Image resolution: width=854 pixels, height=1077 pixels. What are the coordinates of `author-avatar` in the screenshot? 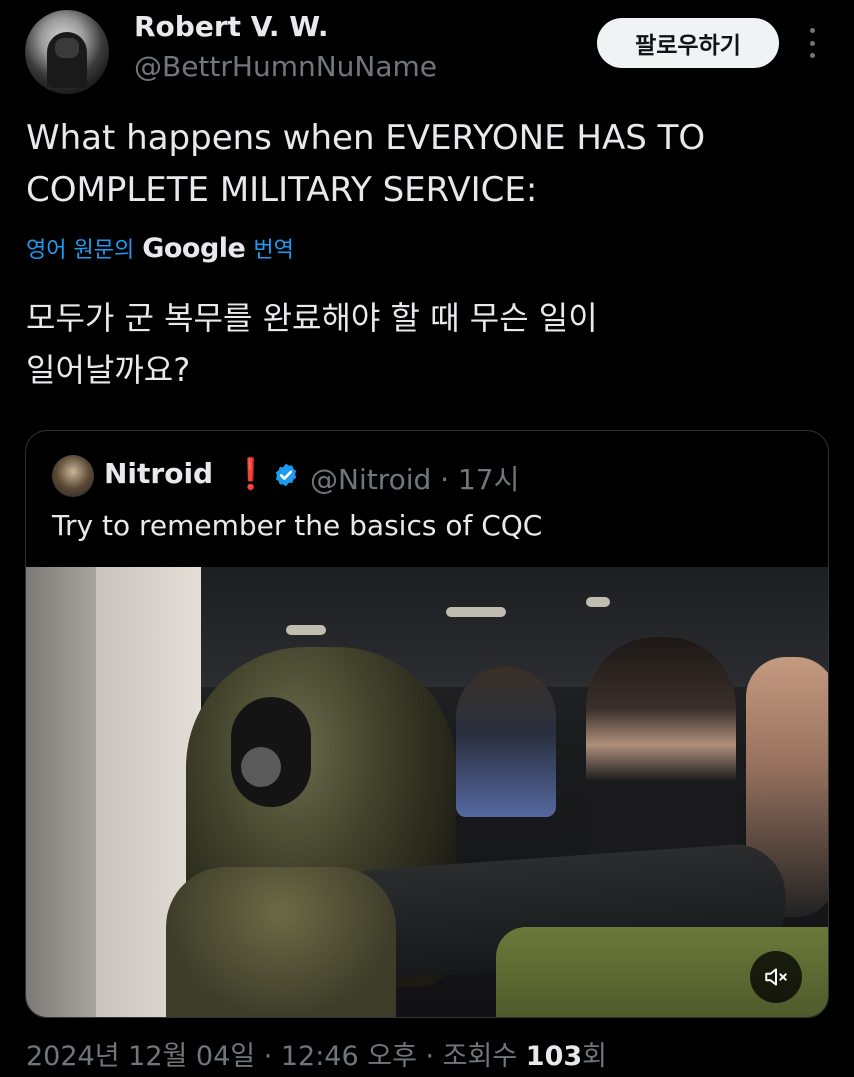 It's located at (67, 52).